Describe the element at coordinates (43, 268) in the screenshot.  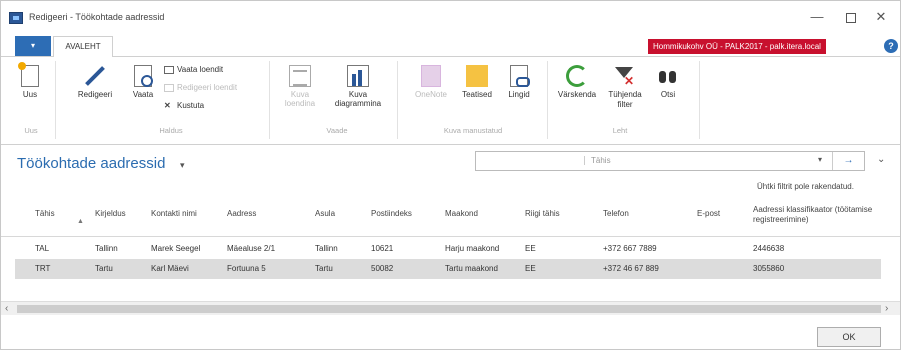
I see `cell-code: TRT` at that location.